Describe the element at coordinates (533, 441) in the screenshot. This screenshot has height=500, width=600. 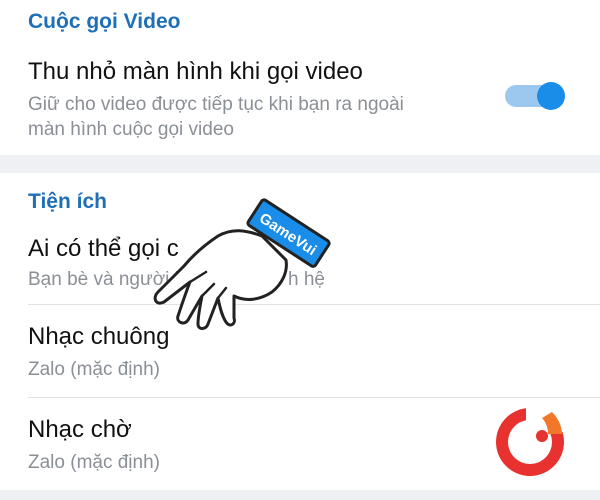
I see `gamevui-logo-icon` at that location.